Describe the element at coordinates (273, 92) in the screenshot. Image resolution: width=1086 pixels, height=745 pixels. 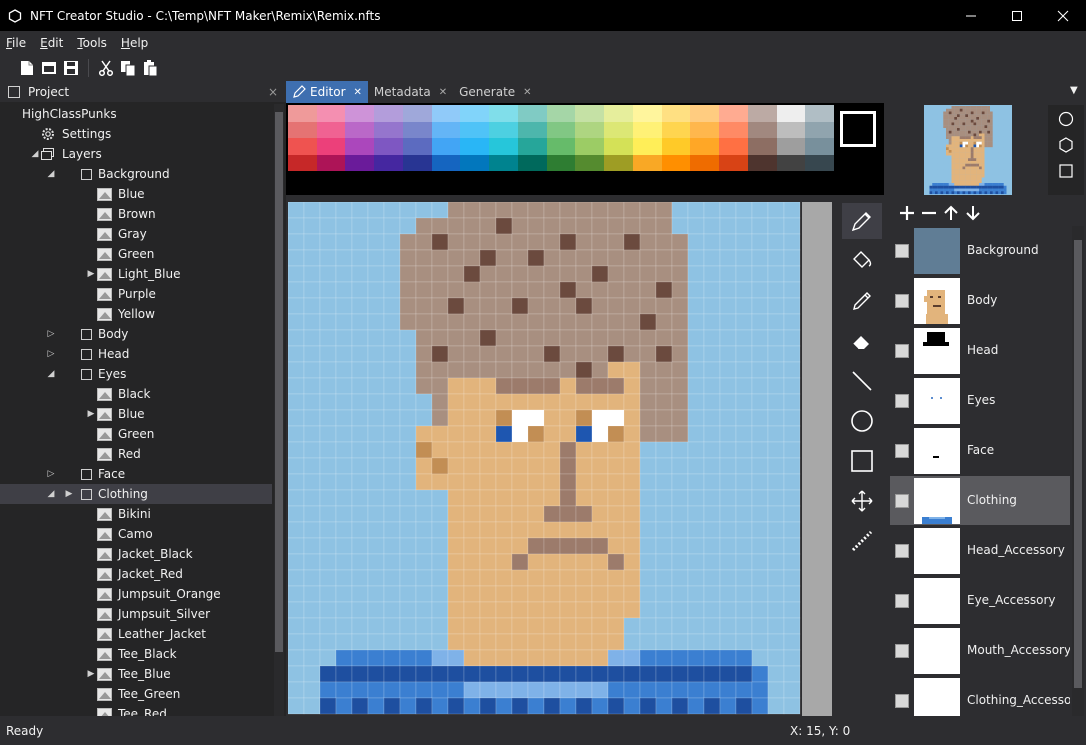
I see `project-panel-close-button: ×` at that location.